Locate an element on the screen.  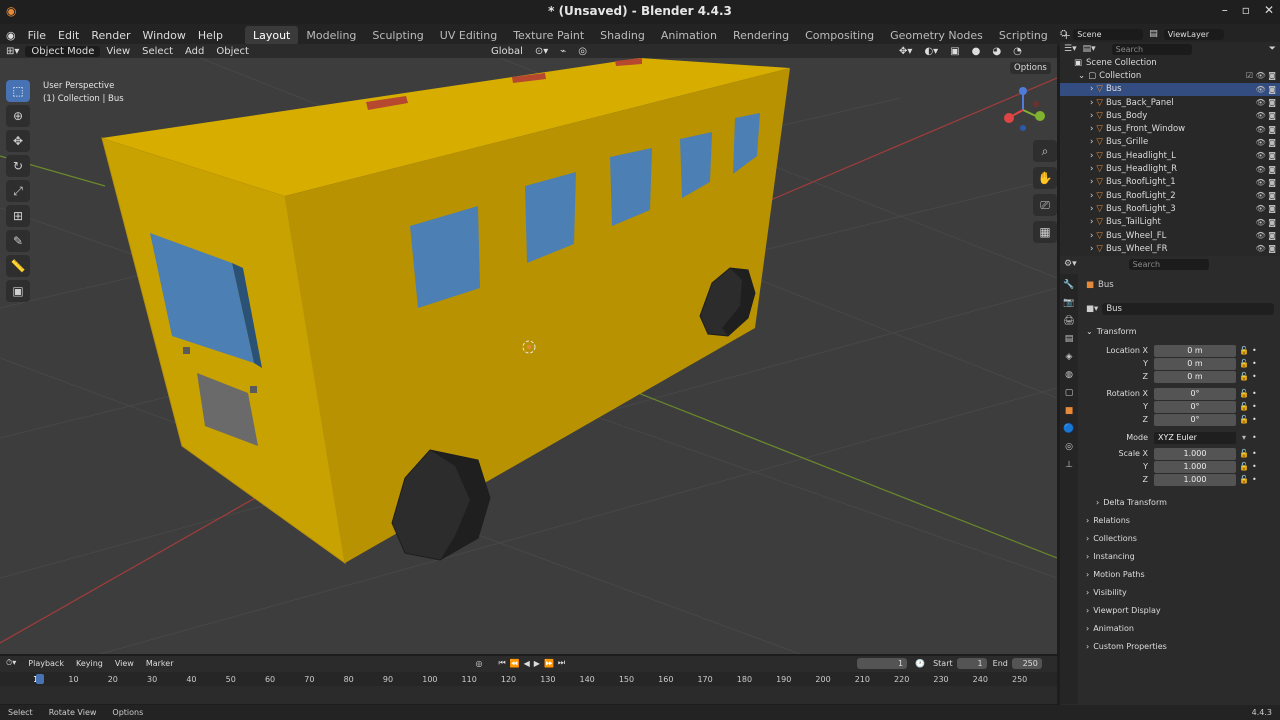
tab-layout: Layout is located at coordinates (271, 35).